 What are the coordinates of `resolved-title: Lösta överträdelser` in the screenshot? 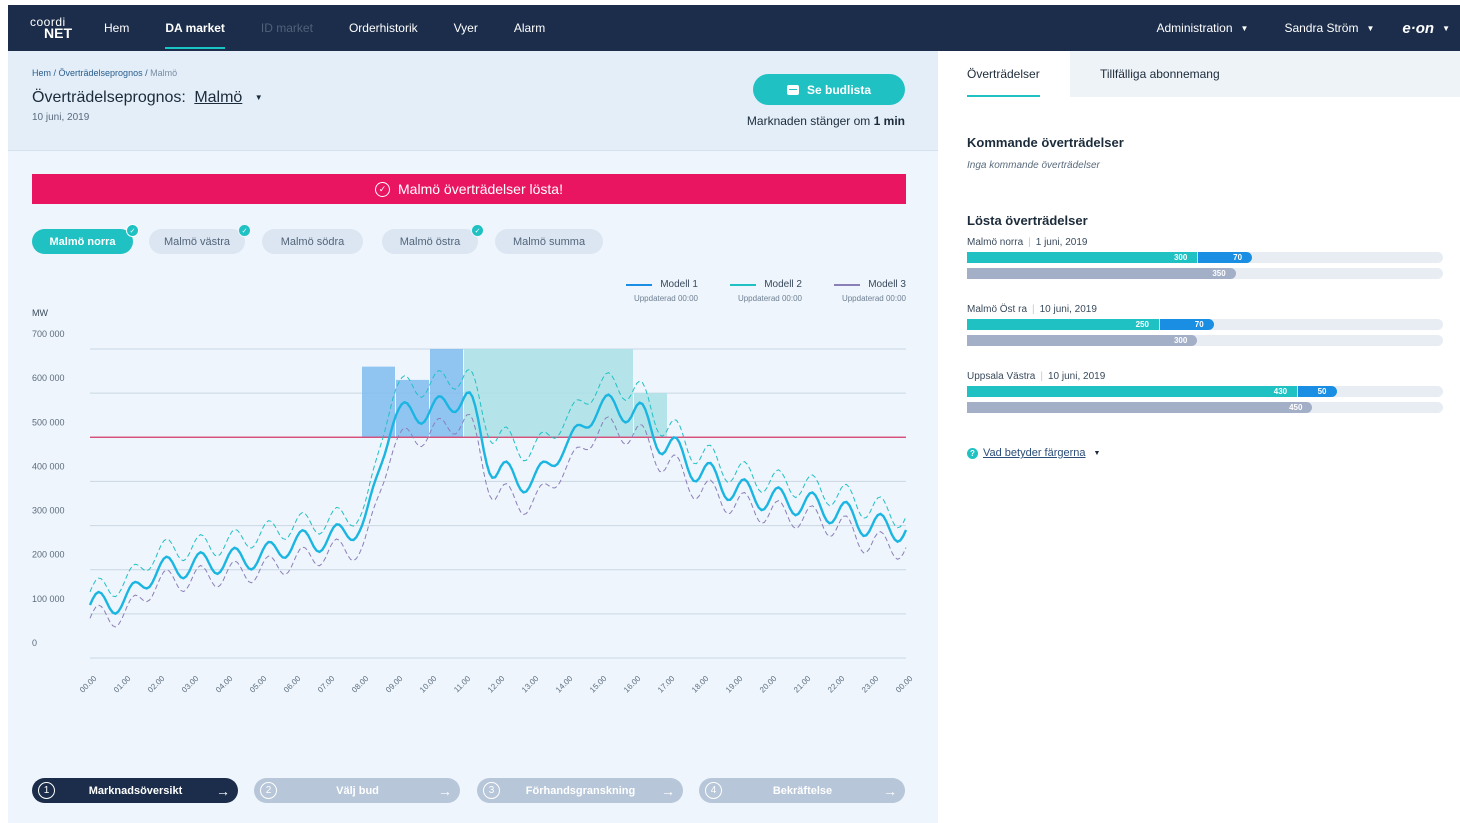 It's located at (1027, 220).